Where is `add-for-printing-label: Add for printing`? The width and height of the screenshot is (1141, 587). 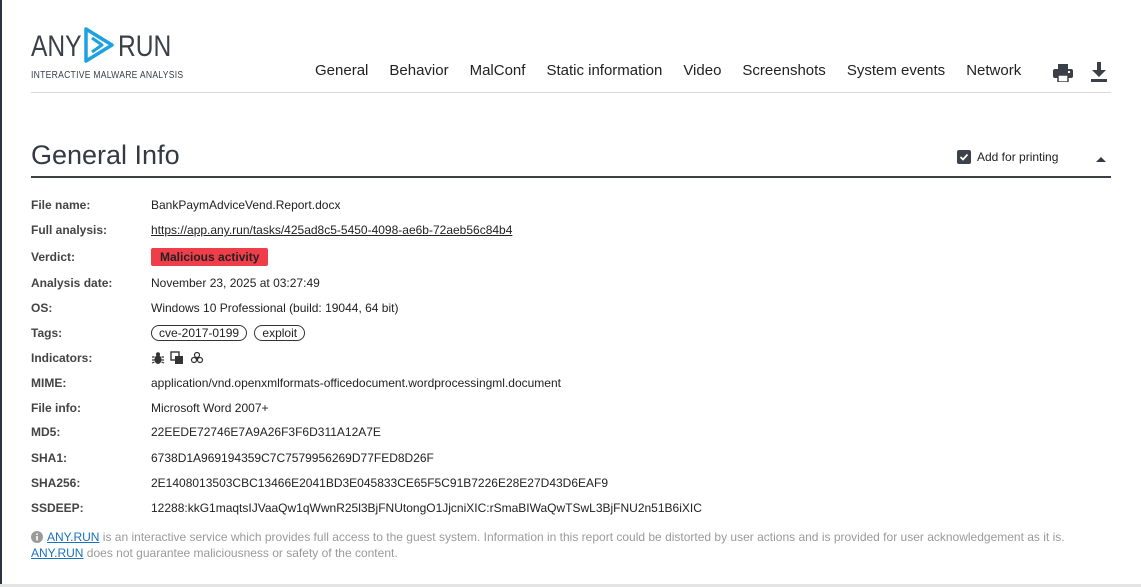 add-for-printing-label: Add for printing is located at coordinates (1018, 157).